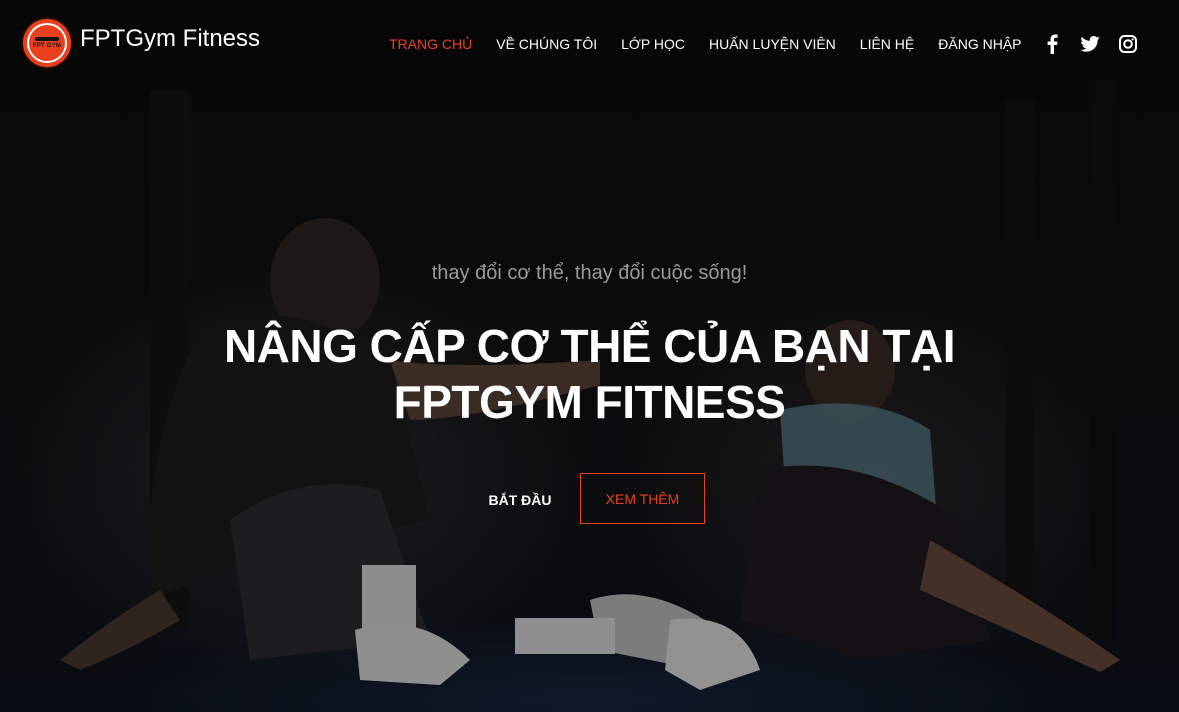  I want to click on instagram-icon, so click(1128, 44).